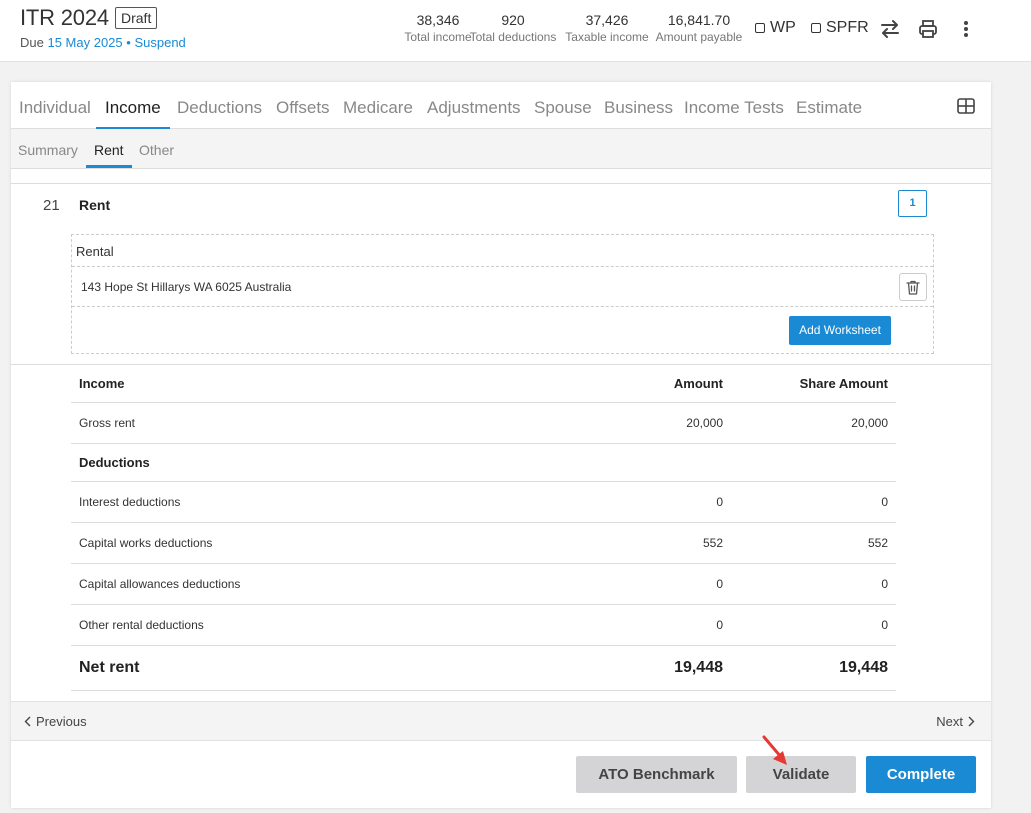 The width and height of the screenshot is (1031, 813). I want to click on tab-spouse: Spouse, so click(563, 108).